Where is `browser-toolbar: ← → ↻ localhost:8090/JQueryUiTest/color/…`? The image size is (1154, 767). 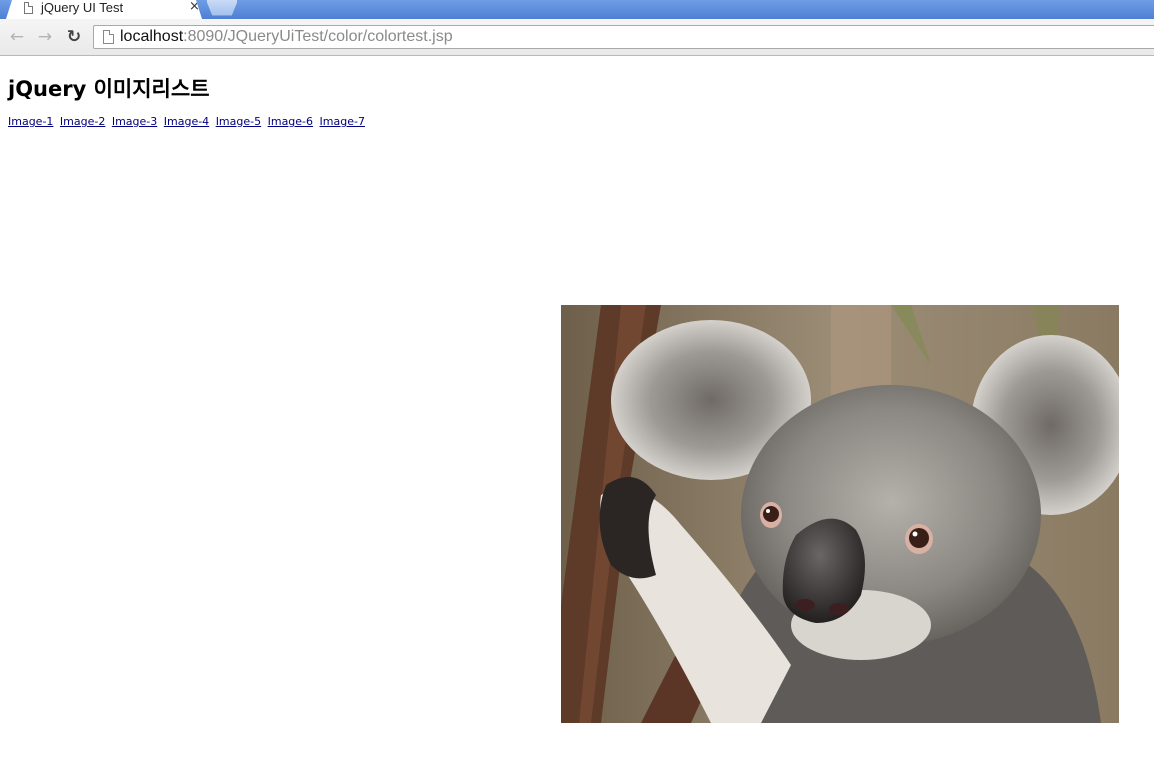
browser-toolbar: ← → ↻ localhost:8090/JQueryUiTest/color/… is located at coordinates (577, 37).